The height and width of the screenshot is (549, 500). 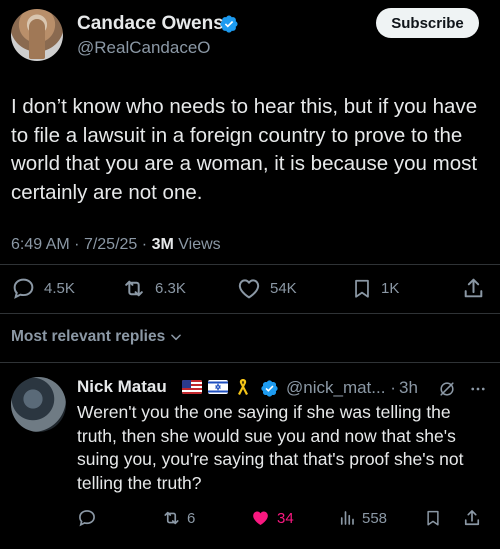 I want to click on reply-count: 4.5K, so click(x=59, y=288).